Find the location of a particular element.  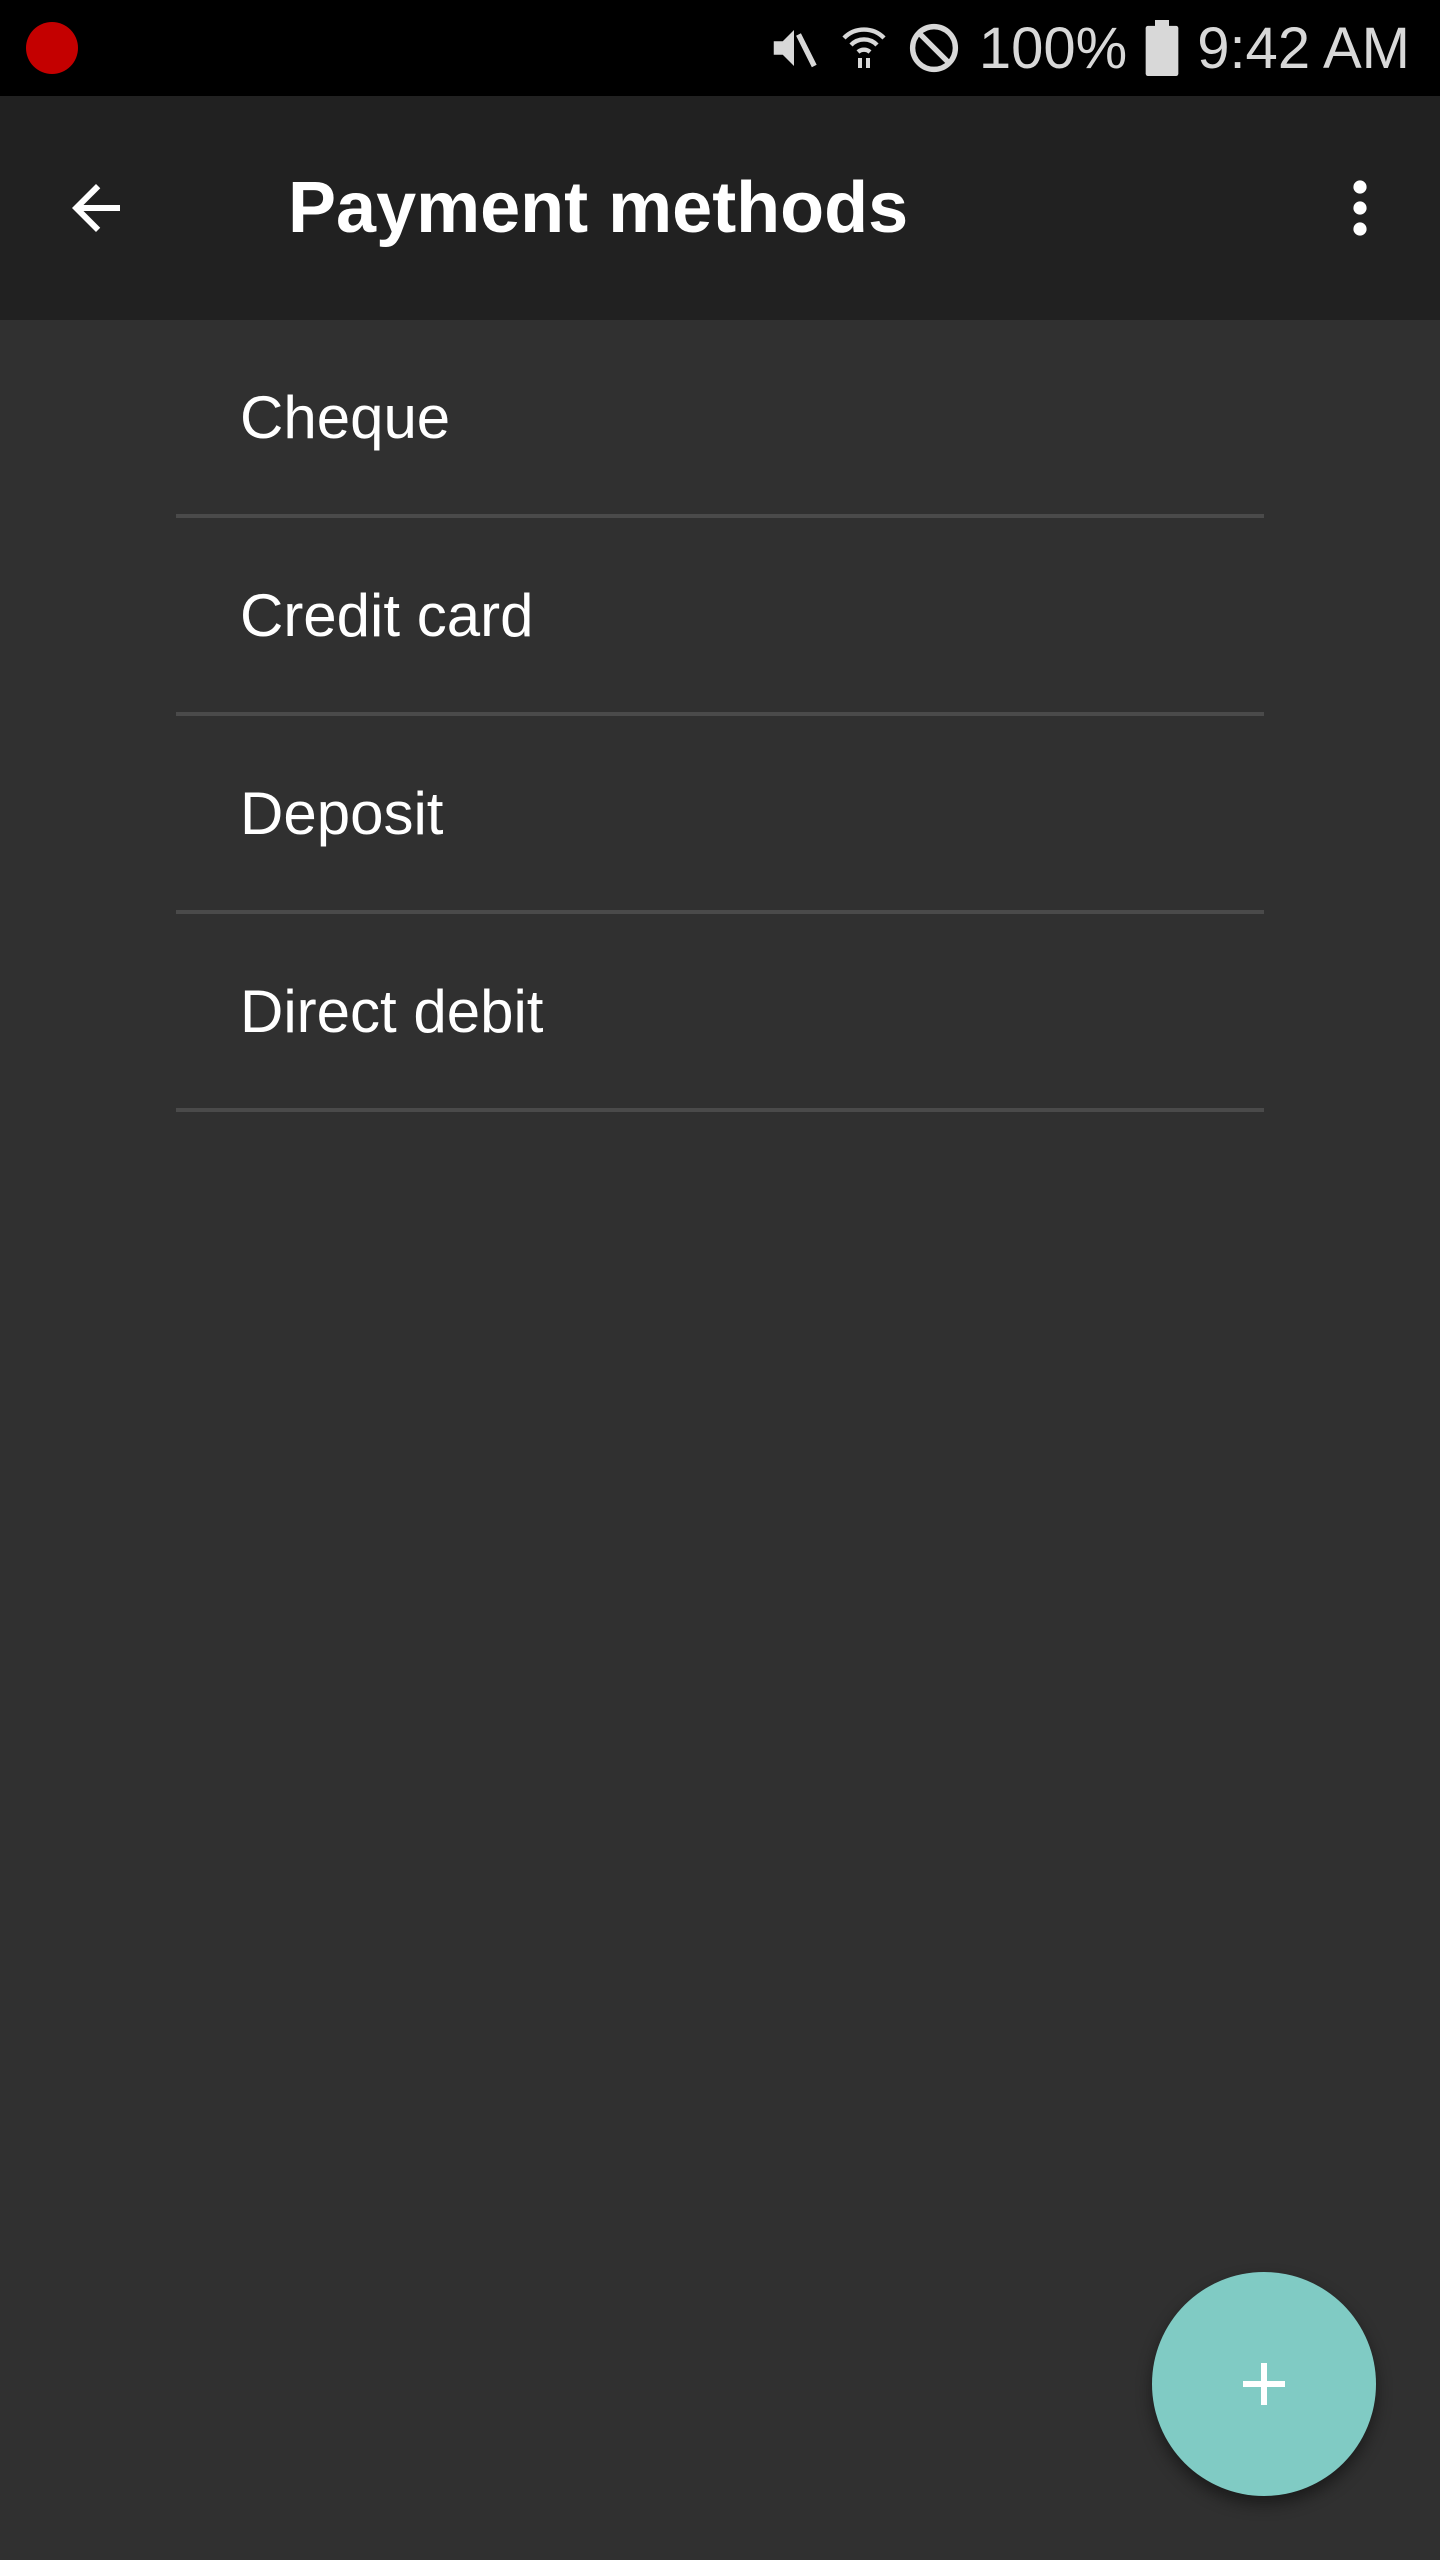

more-vert-icon is located at coordinates (1360, 208).